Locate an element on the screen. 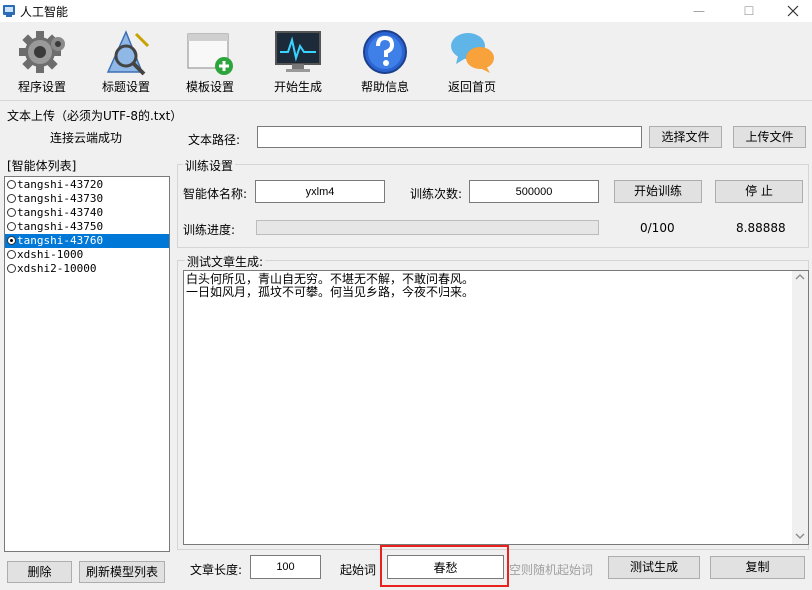 The width and height of the screenshot is (812, 590). start-word-label: 起始词 is located at coordinates (358, 570).